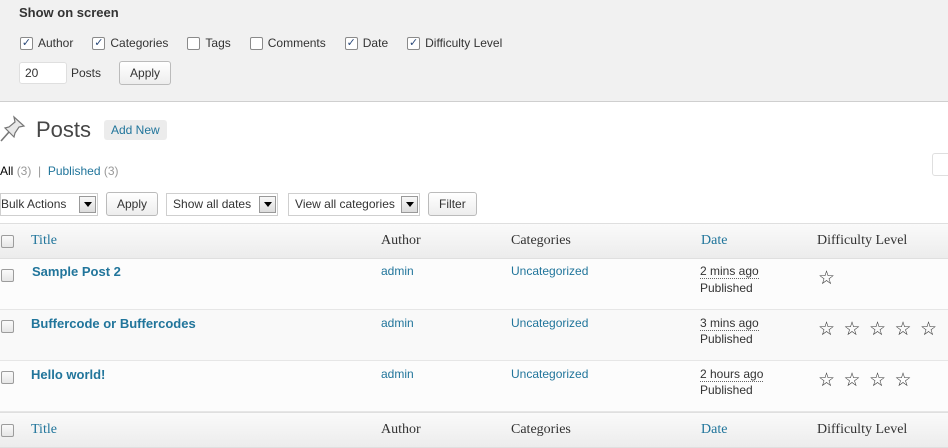  I want to click on posts-per-page-input, so click(43, 73).